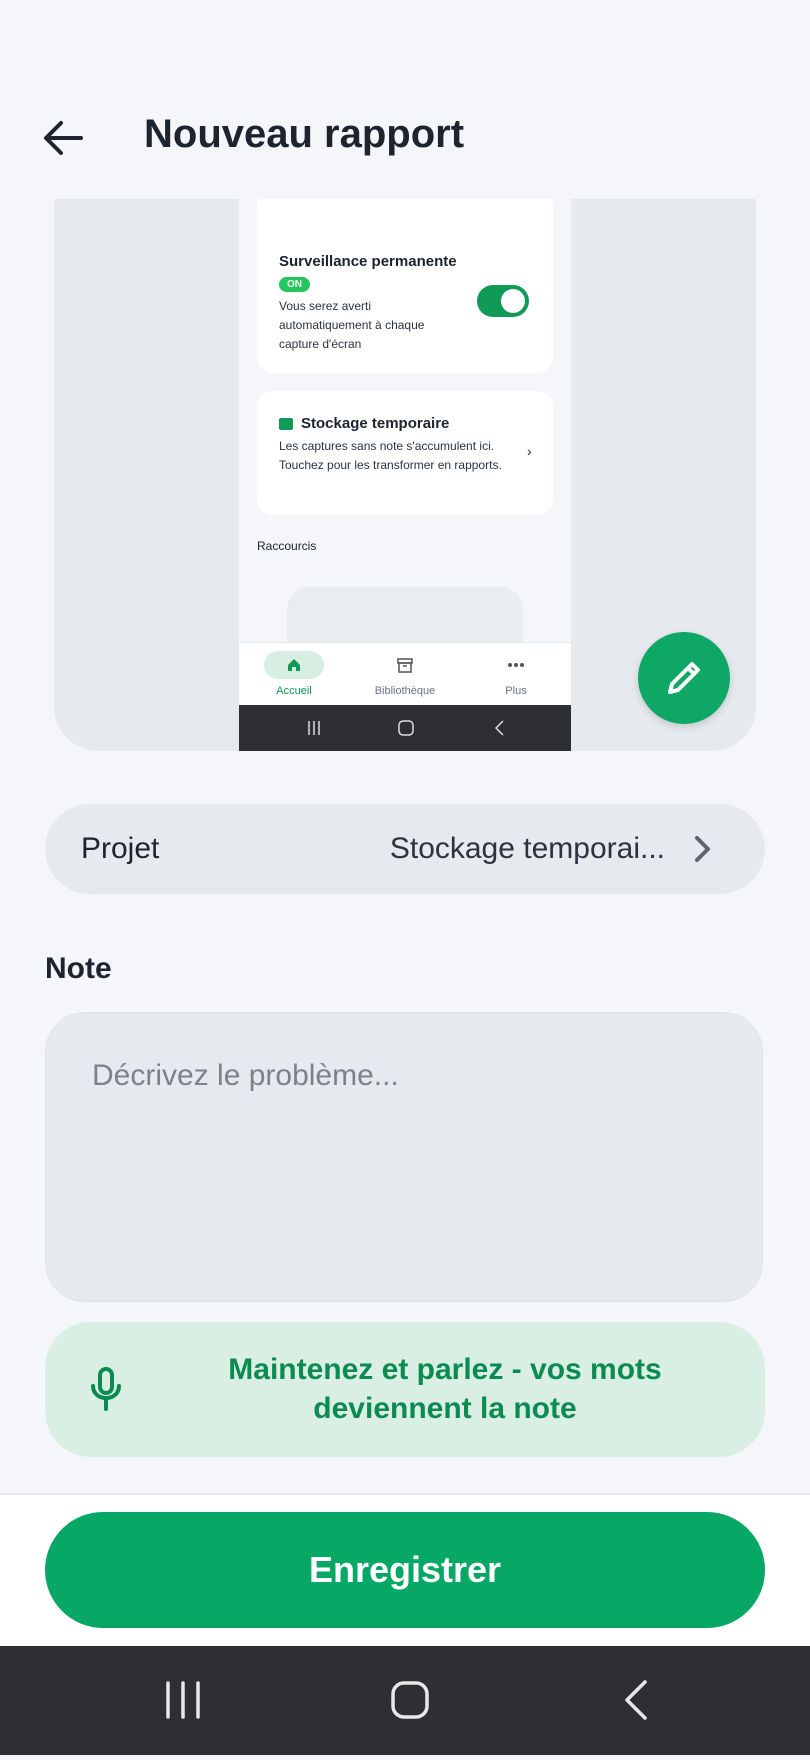 This screenshot has height=1760, width=810. Describe the element at coordinates (702, 849) in the screenshot. I see `chevron-right-icon` at that location.